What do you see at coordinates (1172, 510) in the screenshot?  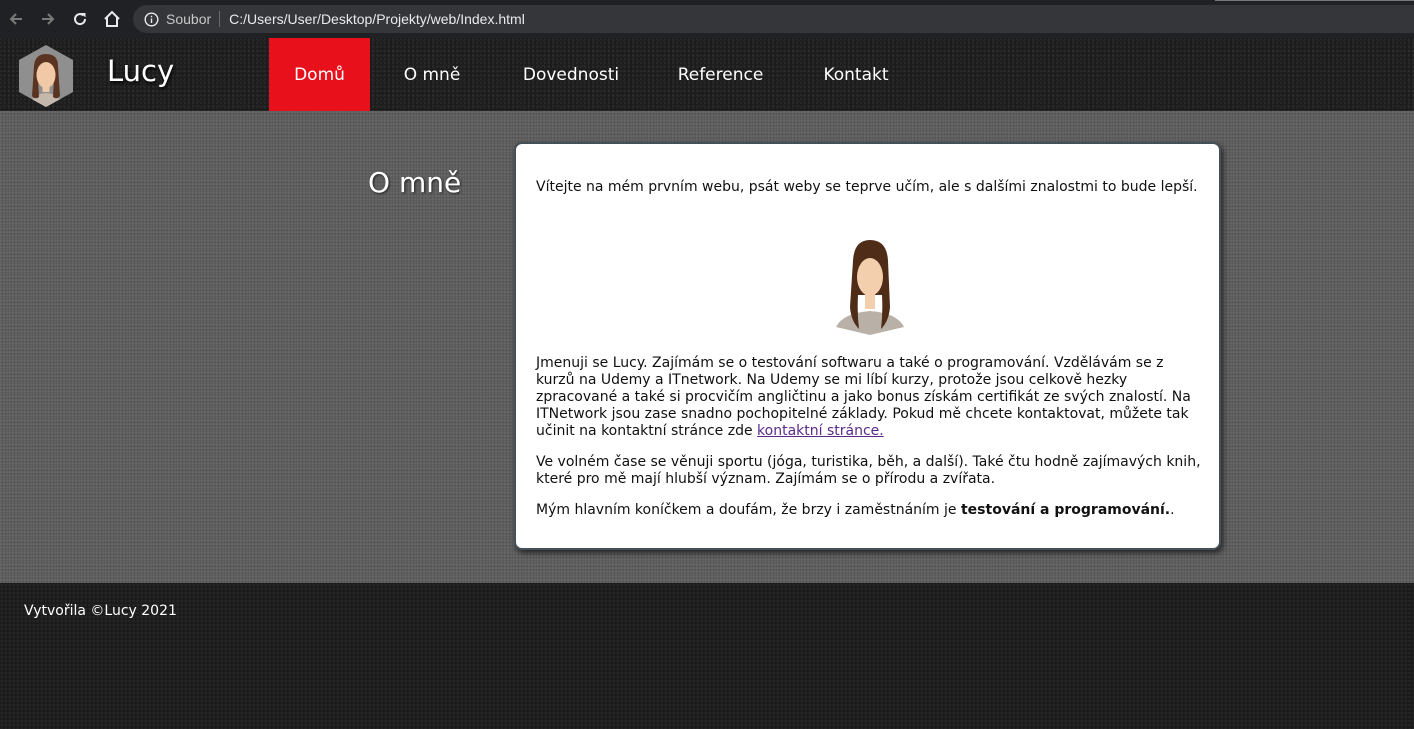 I see `goal-paragraph-end: .` at bounding box center [1172, 510].